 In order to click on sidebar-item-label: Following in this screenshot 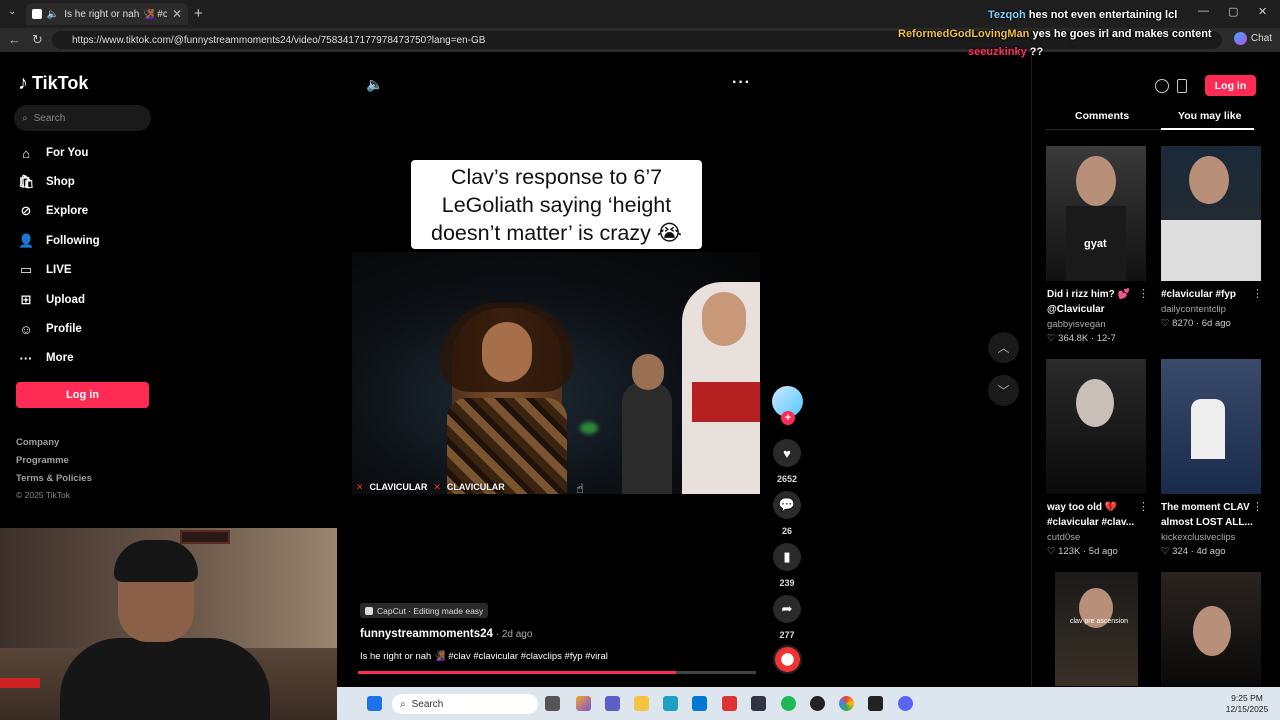, I will do `click(73, 241)`.